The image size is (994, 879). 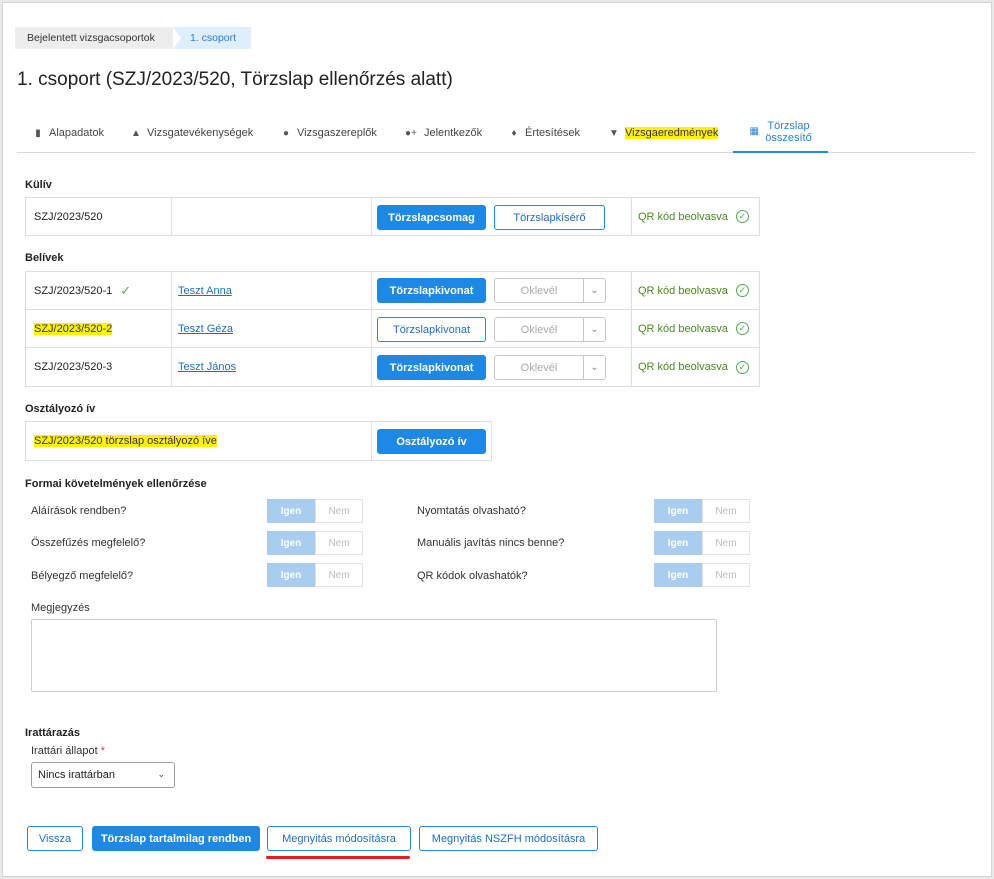 I want to click on question-qr-kodok: QR kódok olvashatók?, so click(x=472, y=576).